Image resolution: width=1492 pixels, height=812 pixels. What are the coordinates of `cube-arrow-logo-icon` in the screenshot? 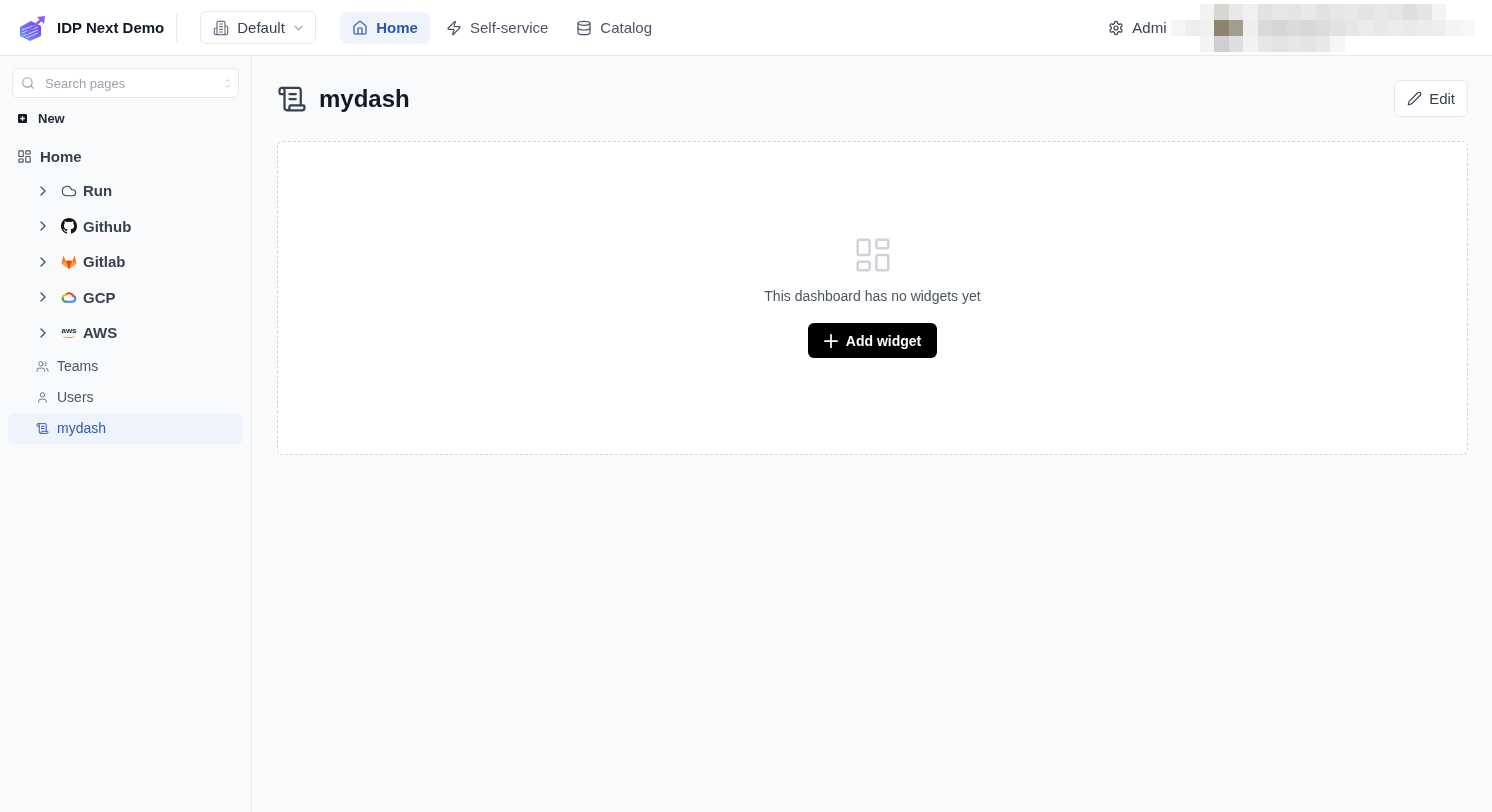 It's located at (32, 27).